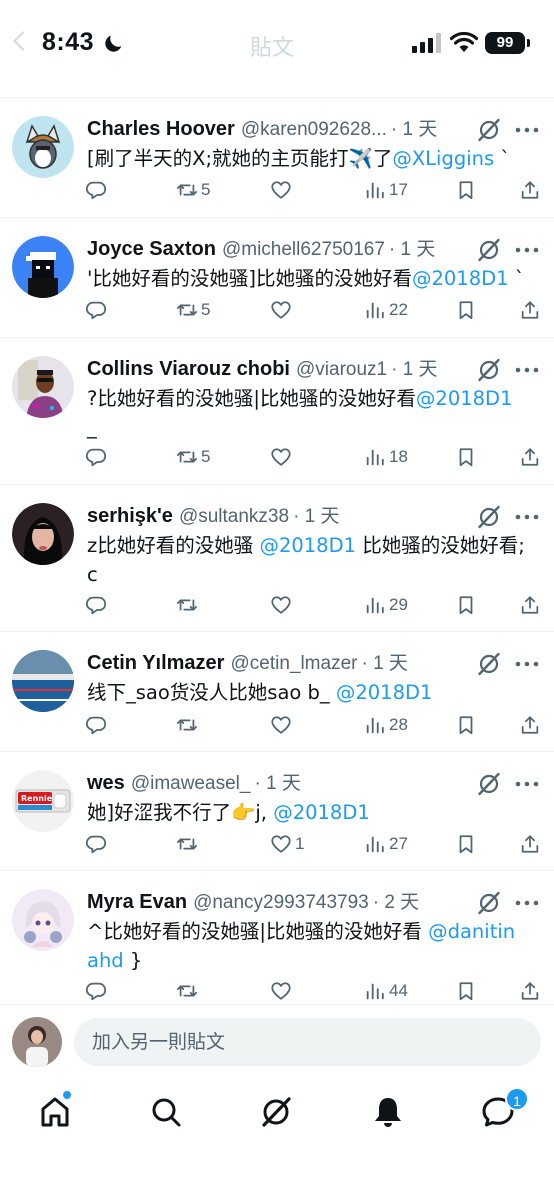  Describe the element at coordinates (386, 457) in the screenshot. I see `views-button: 18` at that location.